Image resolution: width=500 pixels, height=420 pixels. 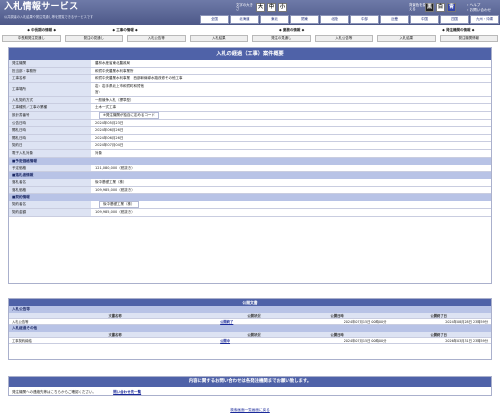 I want to click on detail-row: 公告日時 2024年05月23日, so click(x=250, y=123).